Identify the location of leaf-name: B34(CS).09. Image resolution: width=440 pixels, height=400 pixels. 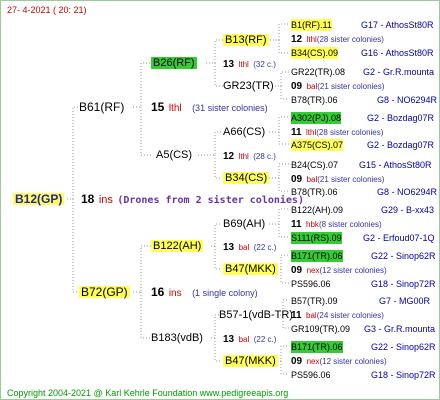
(315, 53).